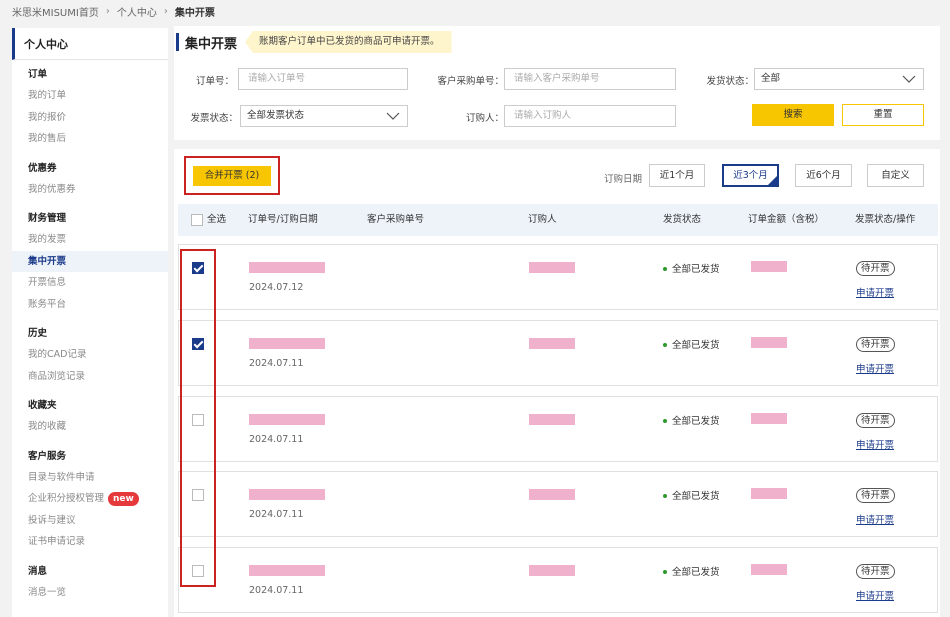 This screenshot has height=617, width=950. I want to click on ship-status-label: 发货状态：, so click(730, 81).